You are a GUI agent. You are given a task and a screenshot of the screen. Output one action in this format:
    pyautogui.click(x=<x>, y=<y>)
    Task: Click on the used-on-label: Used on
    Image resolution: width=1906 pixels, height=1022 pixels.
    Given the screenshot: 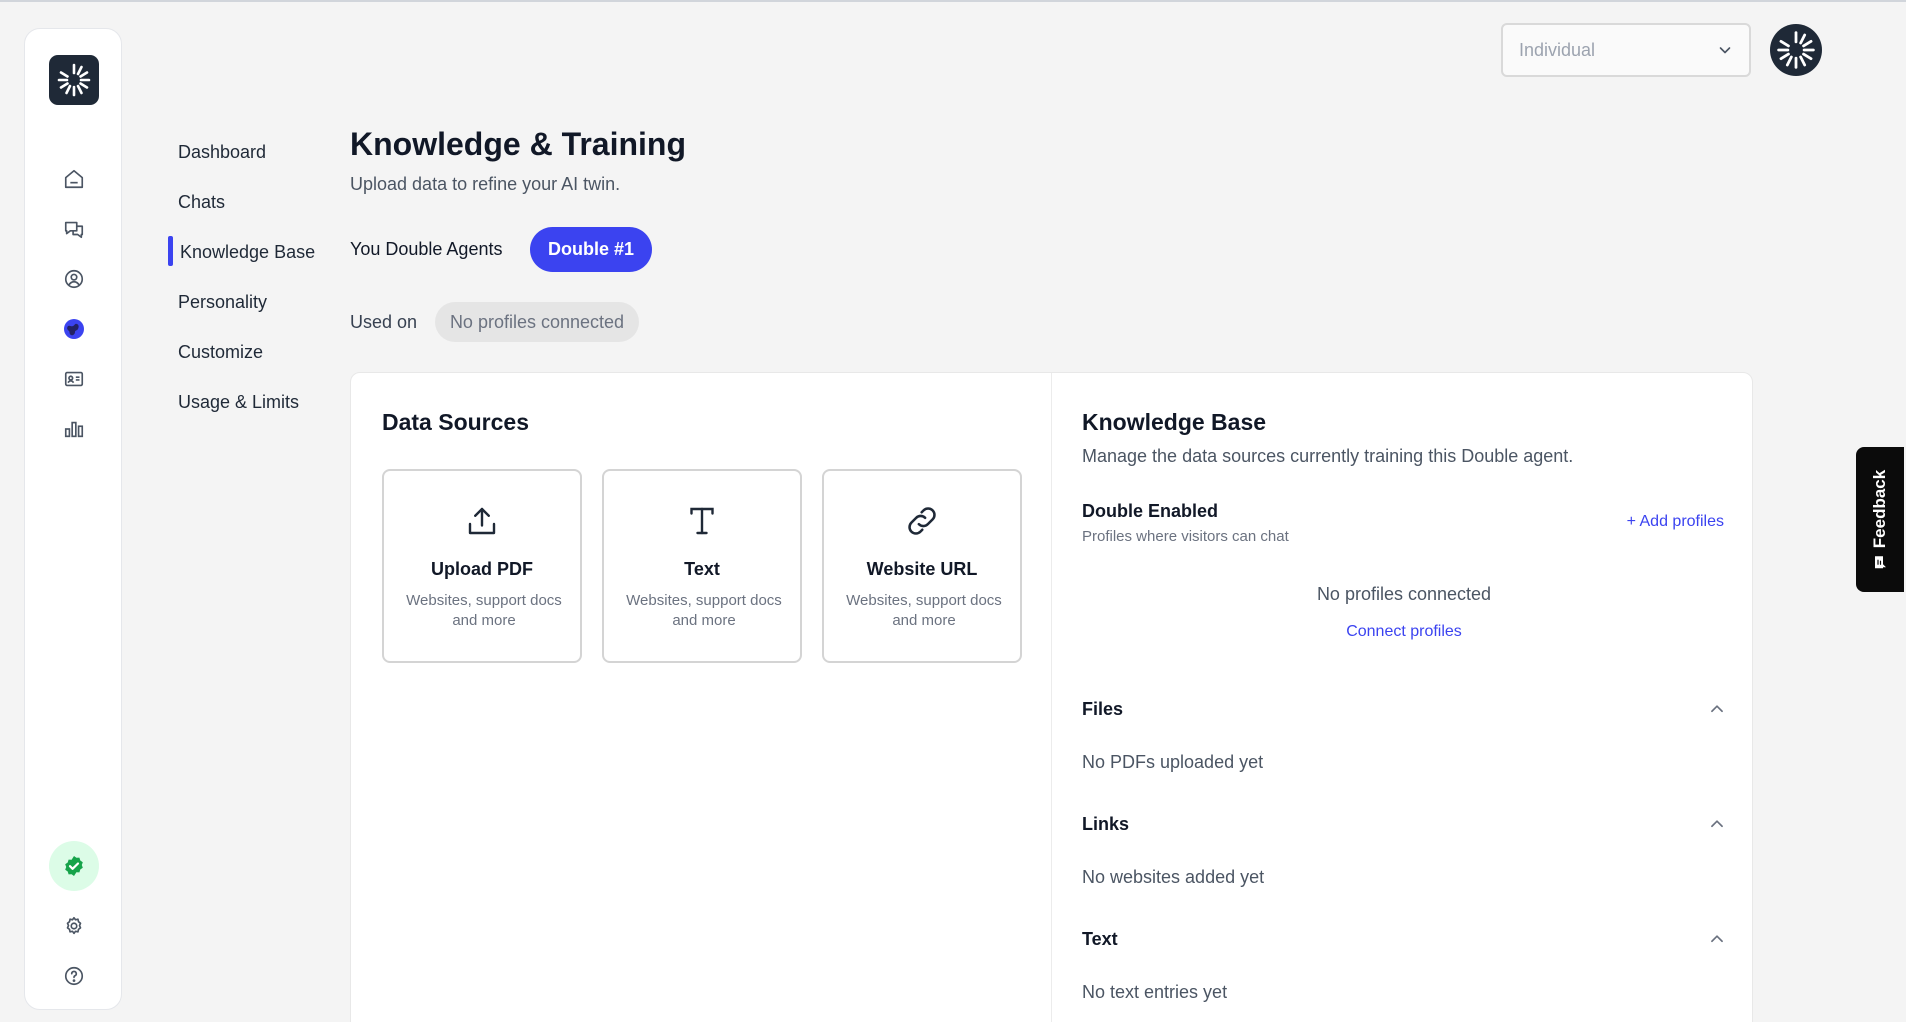 What is the action you would take?
    pyautogui.click(x=384, y=322)
    